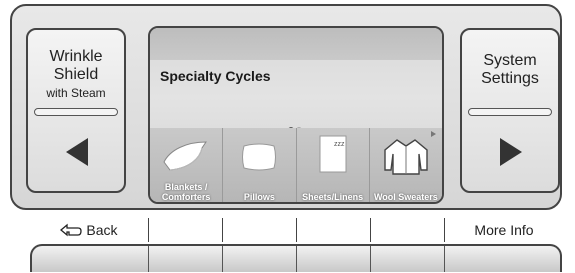 This screenshot has width=575, height=273. What do you see at coordinates (296, 126) in the screenshot?
I see `page-indicator` at bounding box center [296, 126].